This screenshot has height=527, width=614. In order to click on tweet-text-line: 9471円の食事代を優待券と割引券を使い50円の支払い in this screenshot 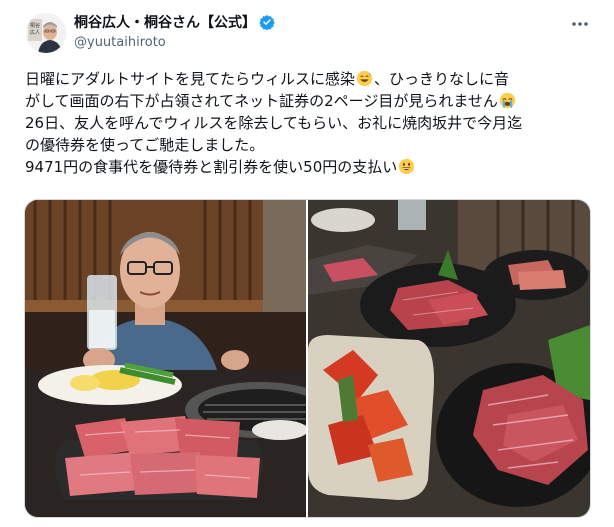, I will do `click(310, 167)`.